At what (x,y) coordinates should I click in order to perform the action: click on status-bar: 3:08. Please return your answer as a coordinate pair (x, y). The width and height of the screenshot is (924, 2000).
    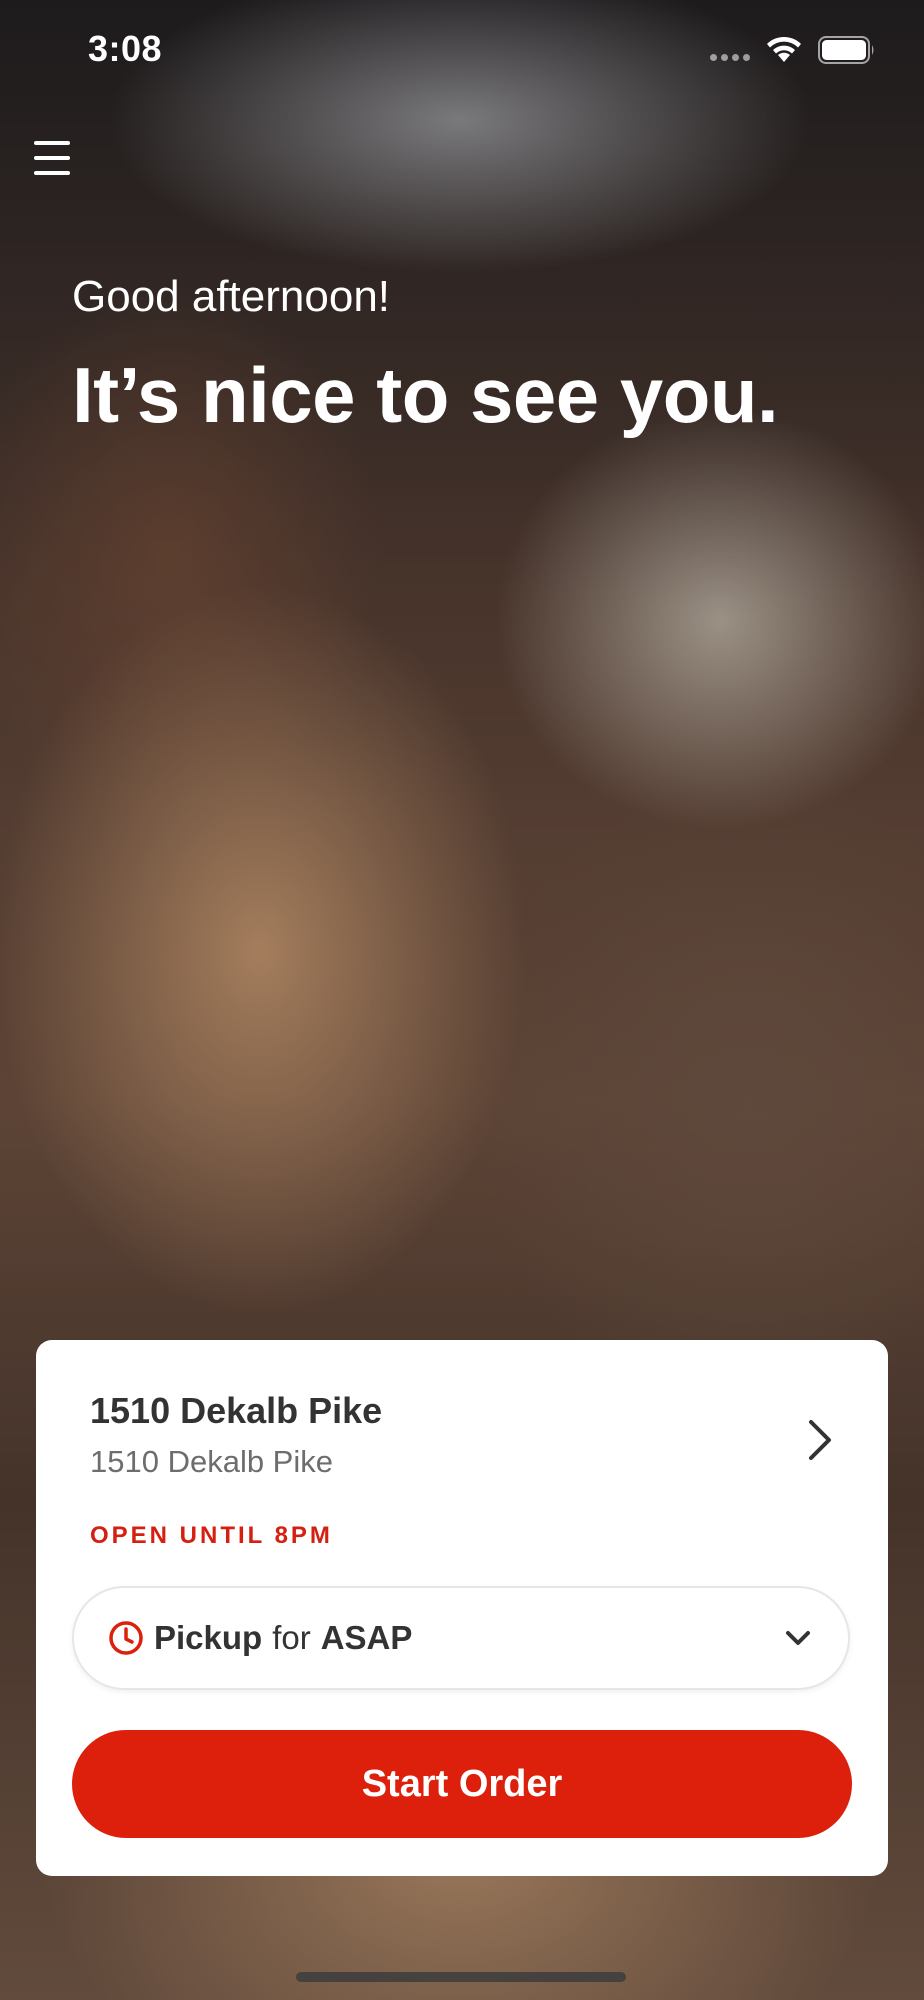
    Looking at the image, I should click on (462, 50).